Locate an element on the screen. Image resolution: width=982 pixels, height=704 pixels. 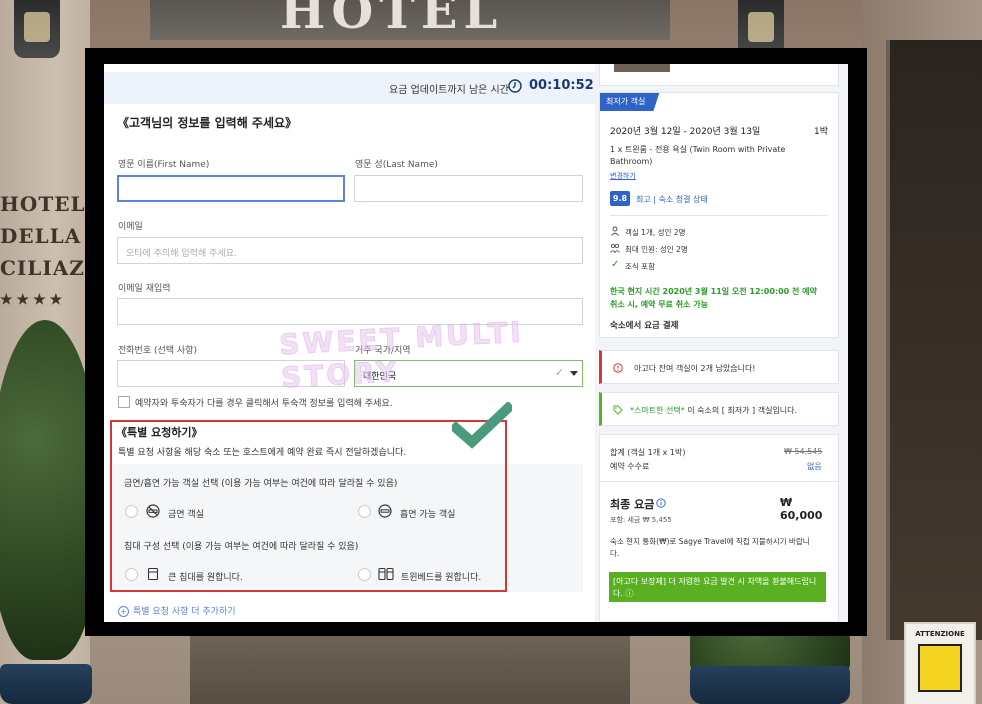
person-icon is located at coordinates (615, 231).